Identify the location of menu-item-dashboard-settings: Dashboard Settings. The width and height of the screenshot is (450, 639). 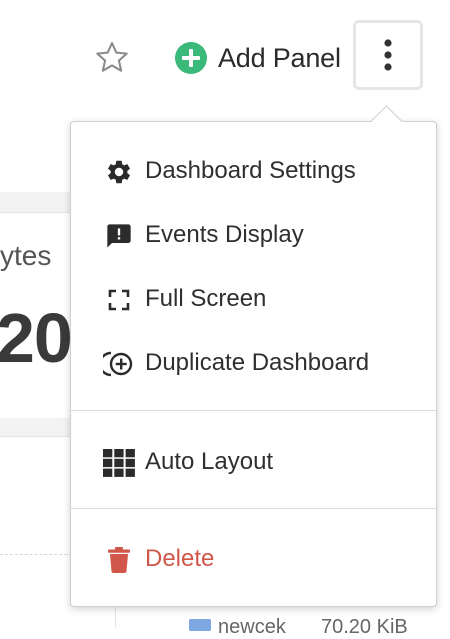
(253, 171).